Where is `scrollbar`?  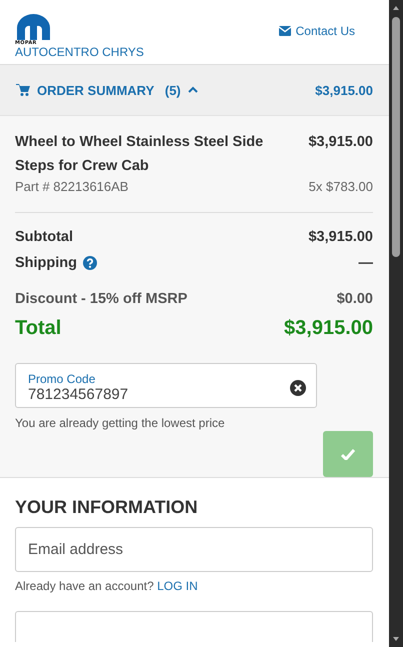 scrollbar is located at coordinates (396, 323).